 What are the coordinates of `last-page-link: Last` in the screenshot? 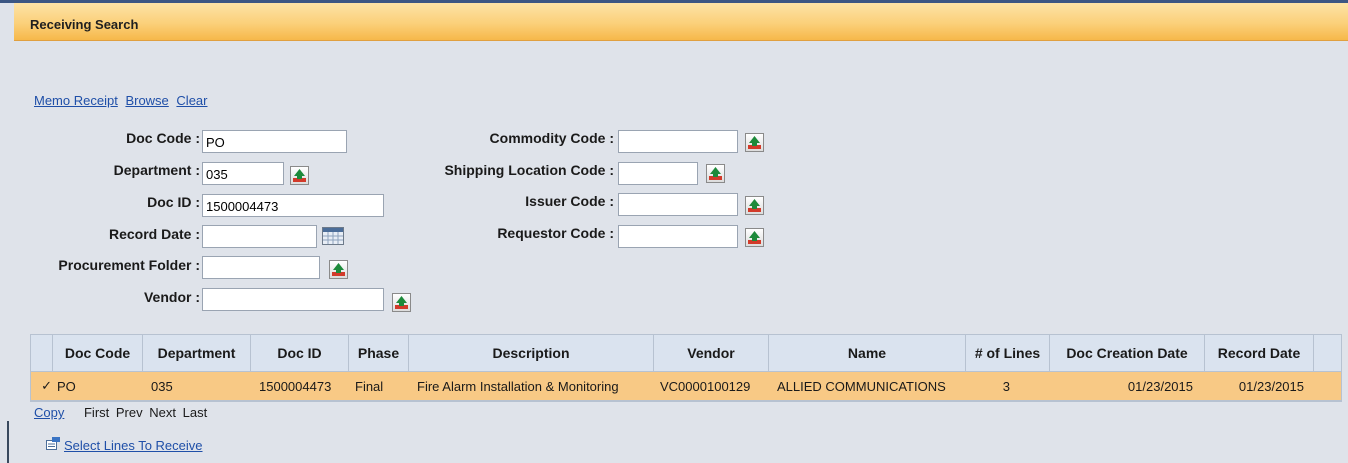 It's located at (195, 412).